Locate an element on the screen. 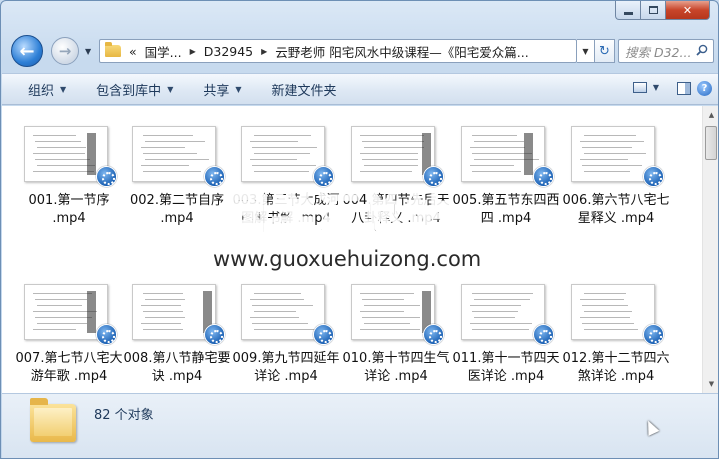 The height and width of the screenshot is (459, 719). folder-large-icon is located at coordinates (53, 420).